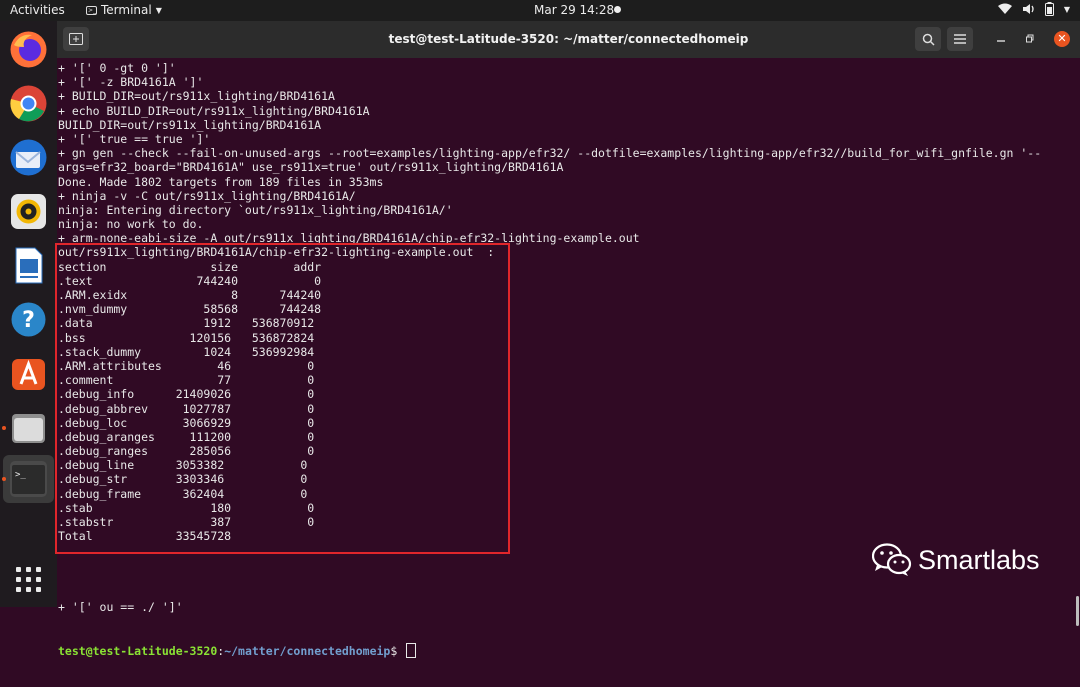 The height and width of the screenshot is (687, 1080). I want to click on volume-icon, so click(1028, 9).